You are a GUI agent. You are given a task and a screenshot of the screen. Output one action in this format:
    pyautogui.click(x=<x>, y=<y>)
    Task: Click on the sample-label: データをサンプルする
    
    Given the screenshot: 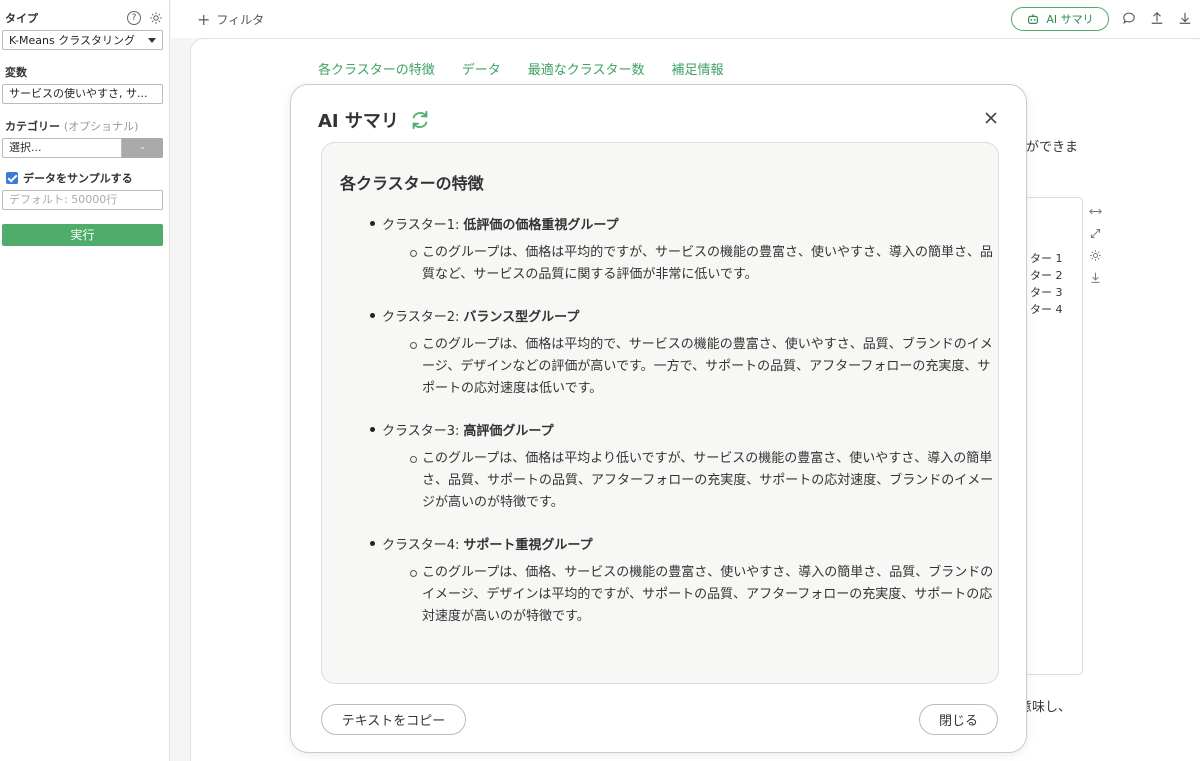 What is the action you would take?
    pyautogui.click(x=78, y=178)
    